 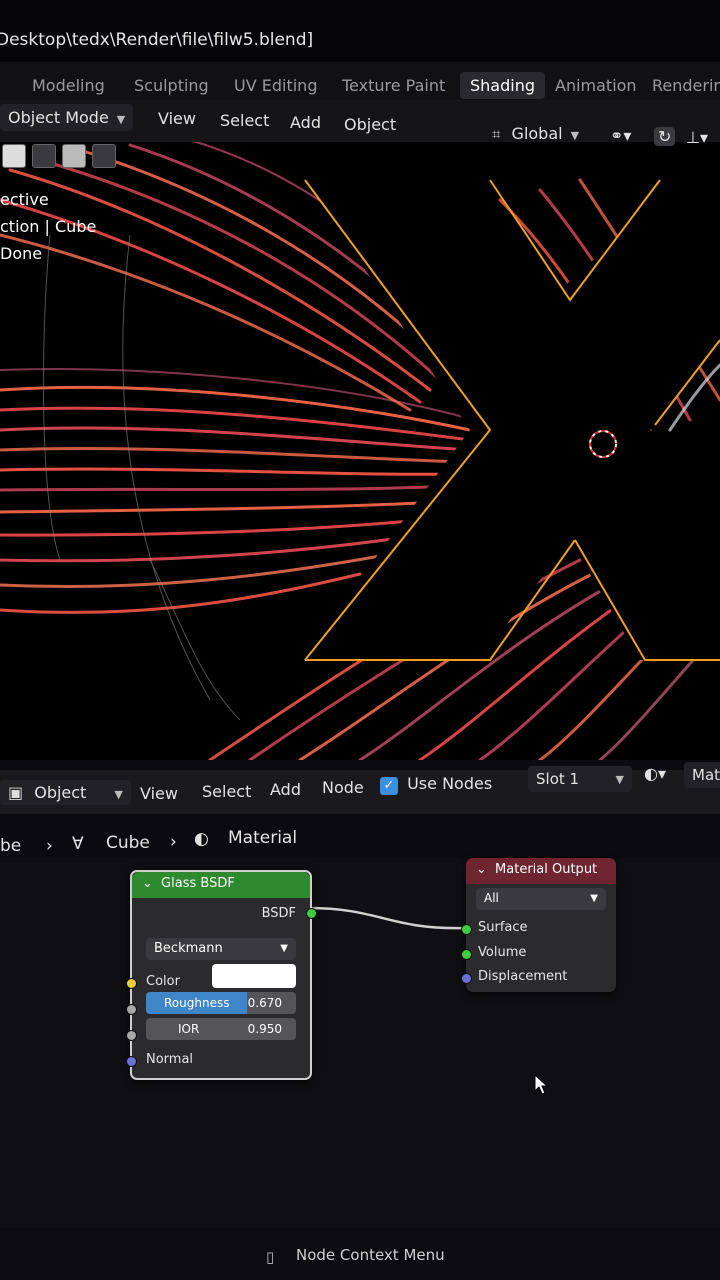 What do you see at coordinates (596, 85) in the screenshot?
I see `tab-animation: Animation` at bounding box center [596, 85].